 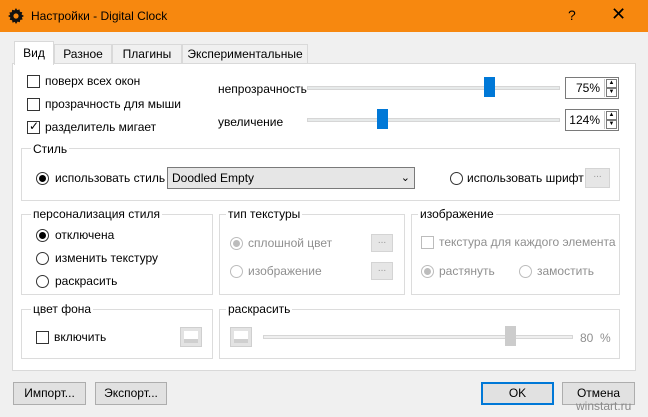 What do you see at coordinates (285, 271) in the screenshot?
I see `texture-image-label: изображение` at bounding box center [285, 271].